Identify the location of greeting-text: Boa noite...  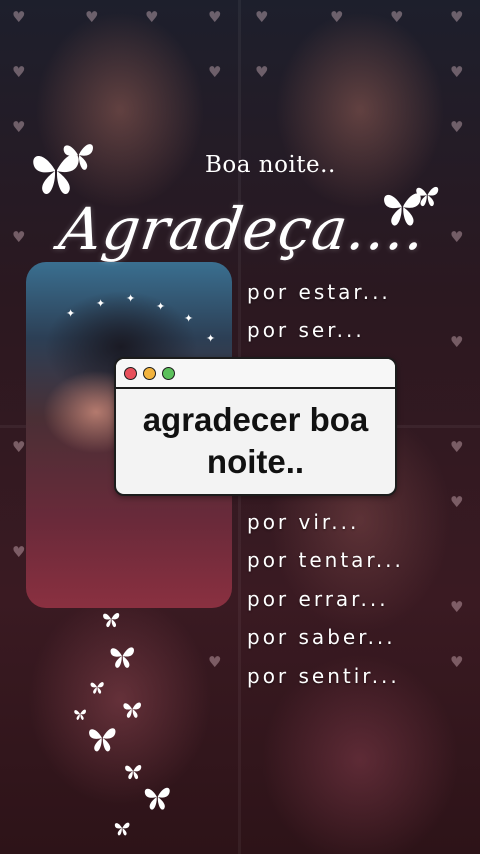
(270, 165).